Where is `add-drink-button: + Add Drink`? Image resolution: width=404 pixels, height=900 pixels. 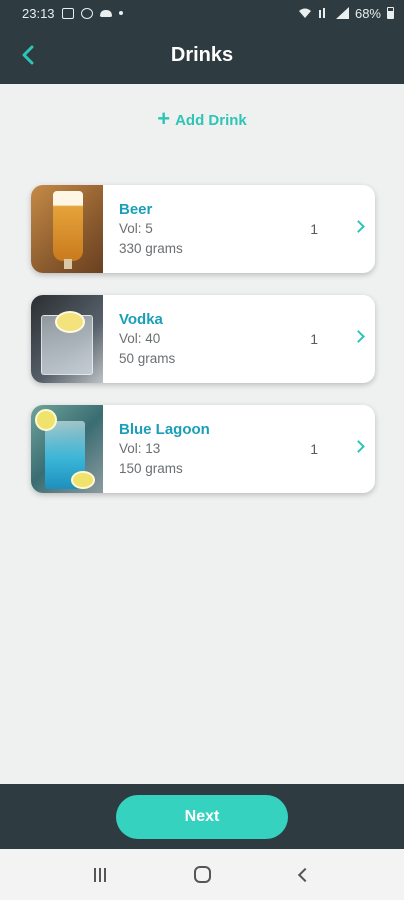 add-drink-button: + Add Drink is located at coordinates (202, 118).